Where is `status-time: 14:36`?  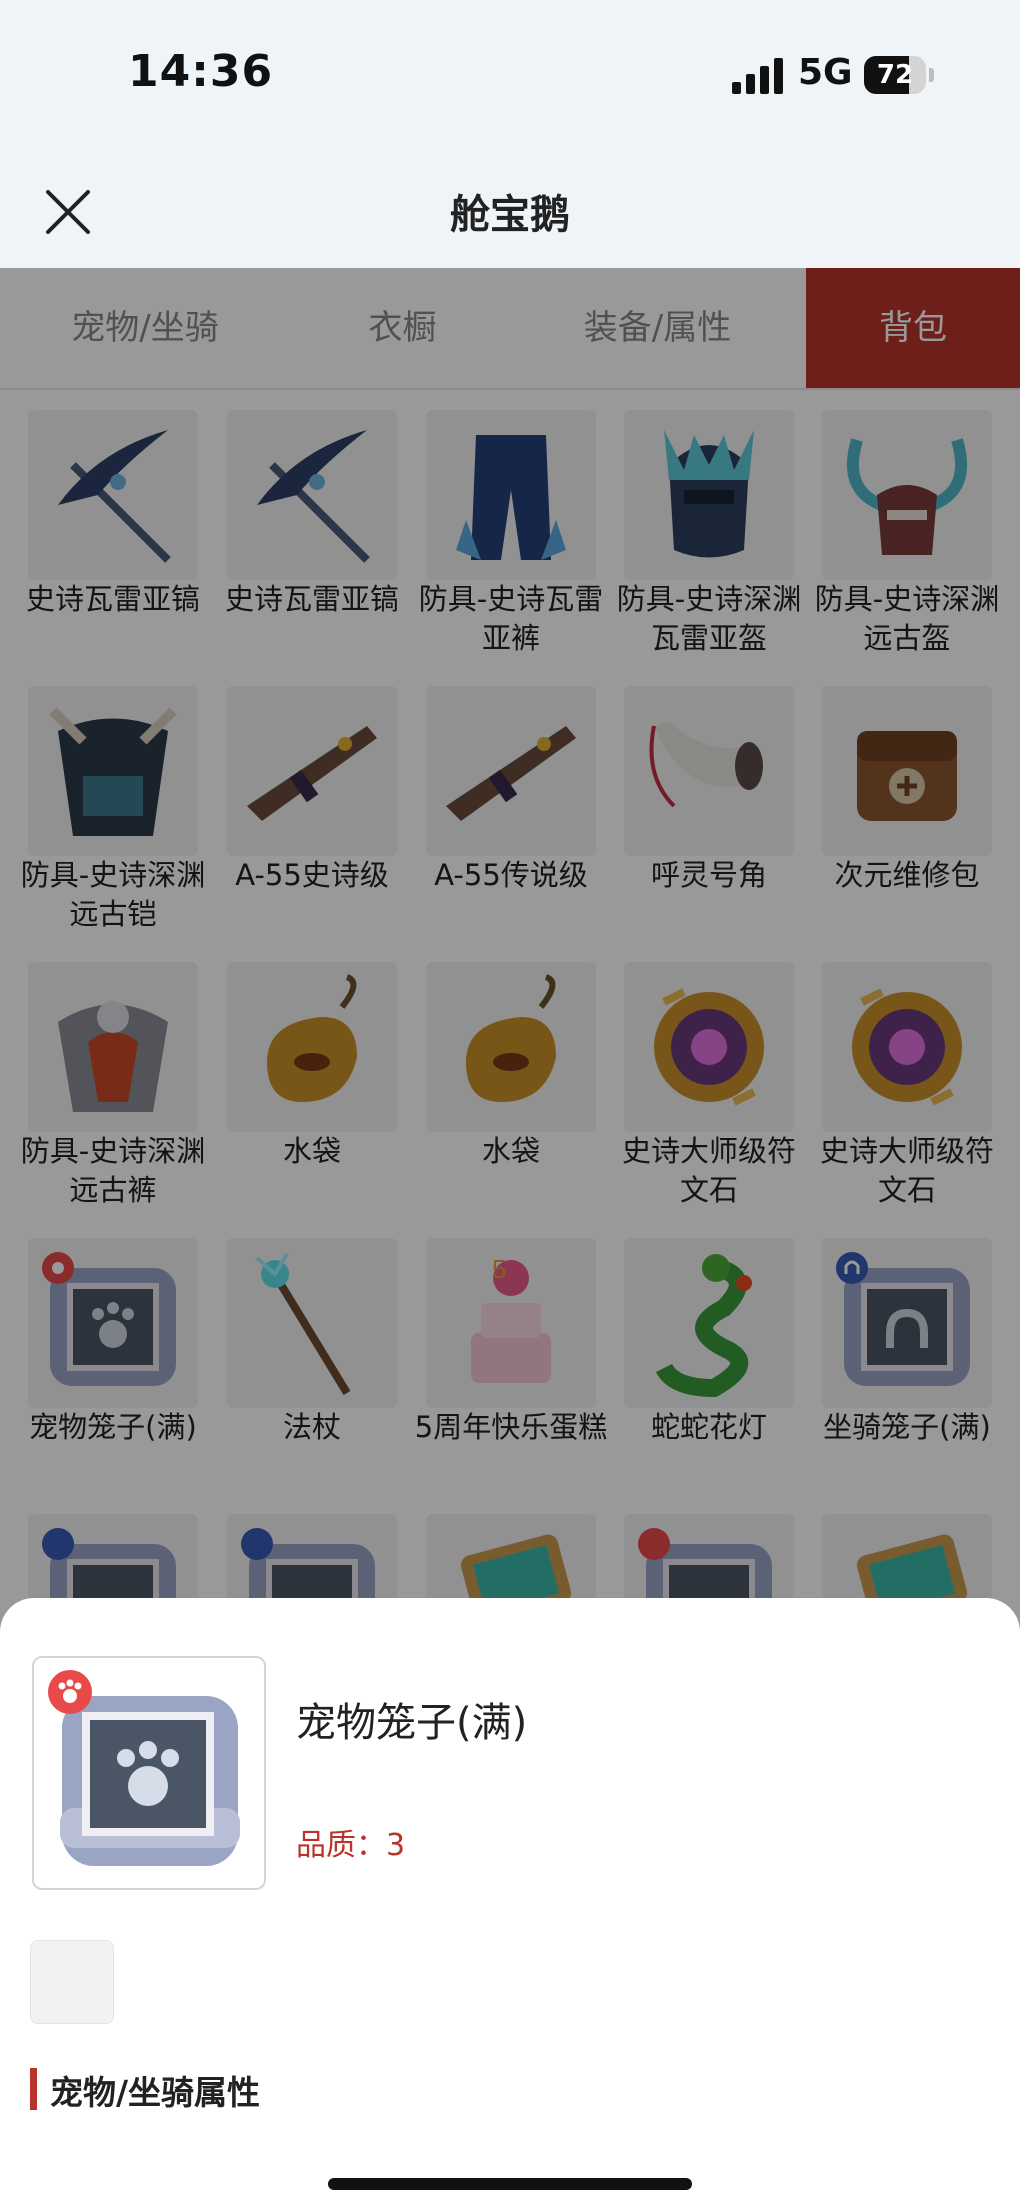
status-time: 14:36 is located at coordinates (201, 71).